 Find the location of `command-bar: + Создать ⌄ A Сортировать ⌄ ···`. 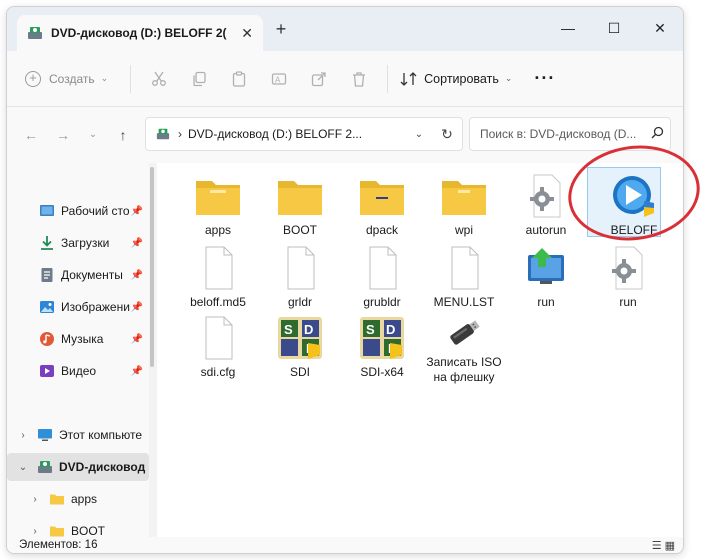

command-bar: + Создать ⌄ A Сортировать ⌄ ··· is located at coordinates (345, 79).